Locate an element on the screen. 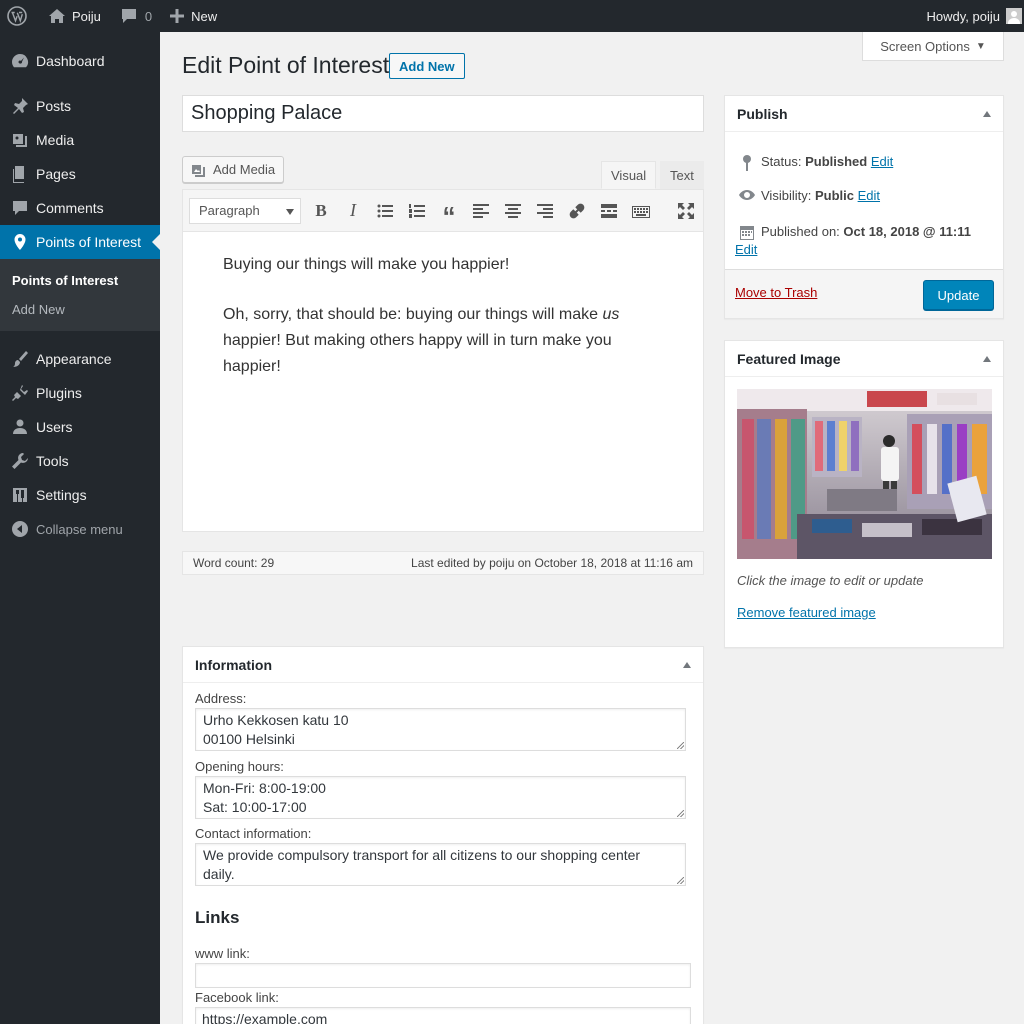 The height and width of the screenshot is (1024, 1024). quote-icon: “ is located at coordinates (449, 215).